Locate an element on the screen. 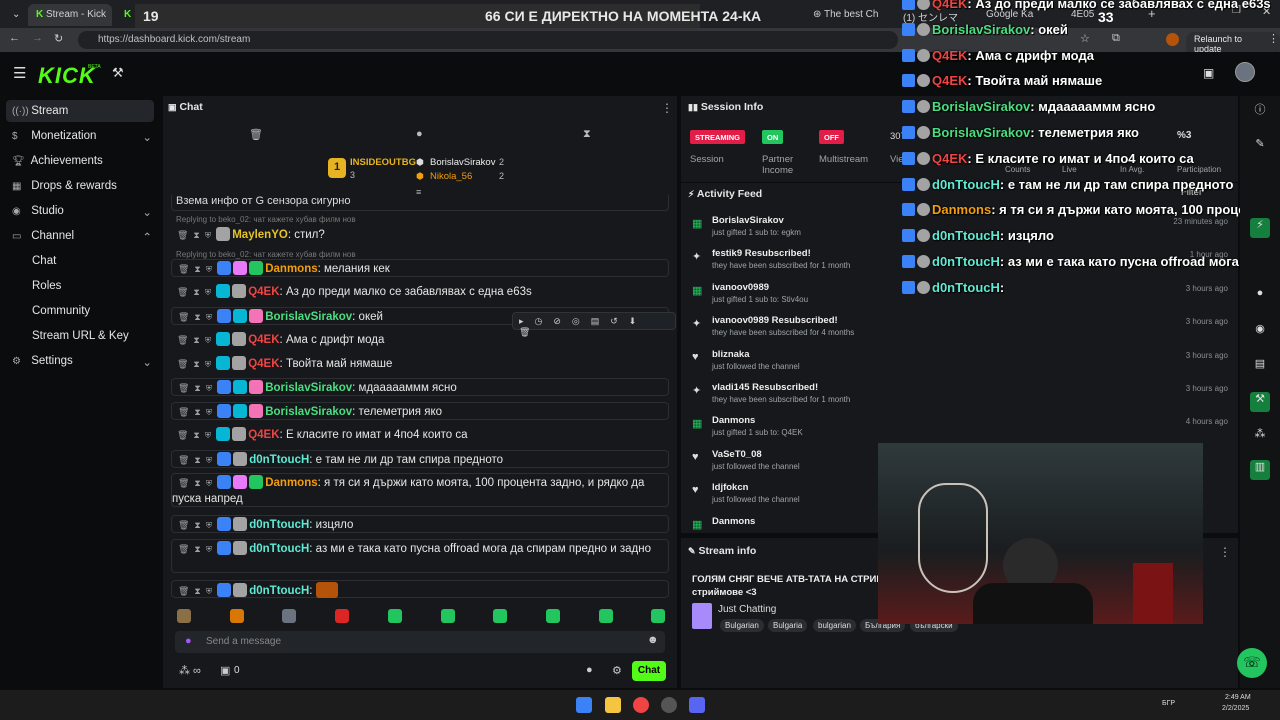 This screenshot has height=720, width=1280. chat-input-box: ● Send a message ☻ is located at coordinates (420, 642).